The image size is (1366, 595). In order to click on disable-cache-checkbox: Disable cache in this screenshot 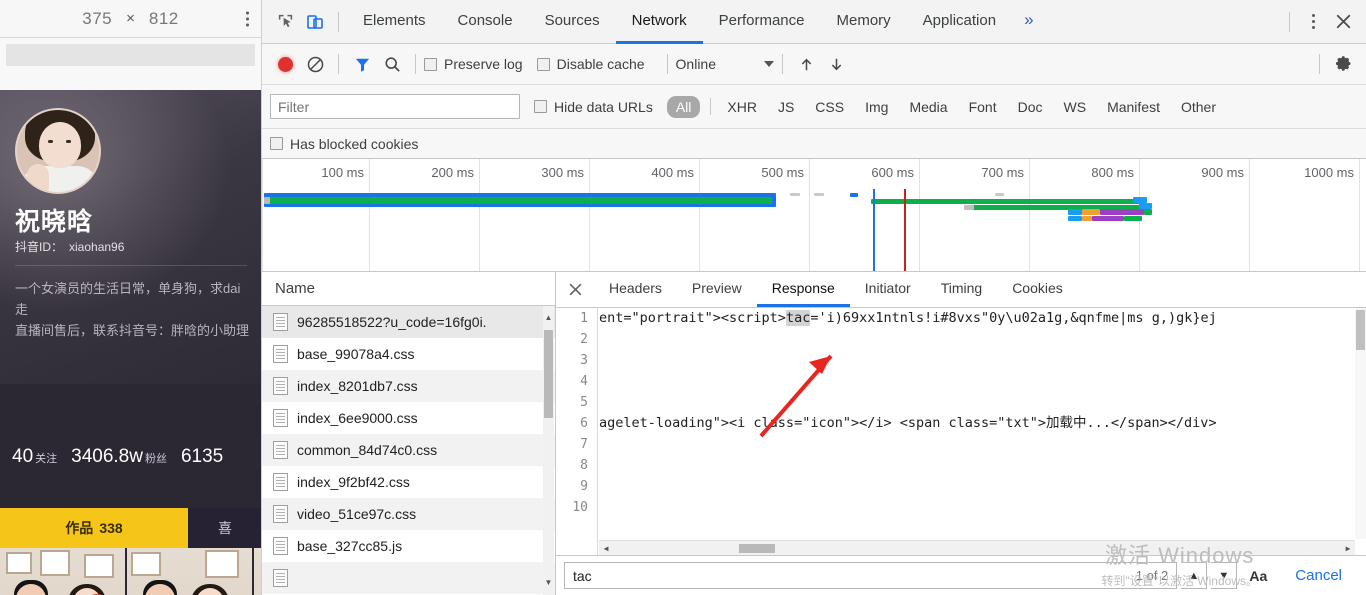, I will do `click(590, 64)`.